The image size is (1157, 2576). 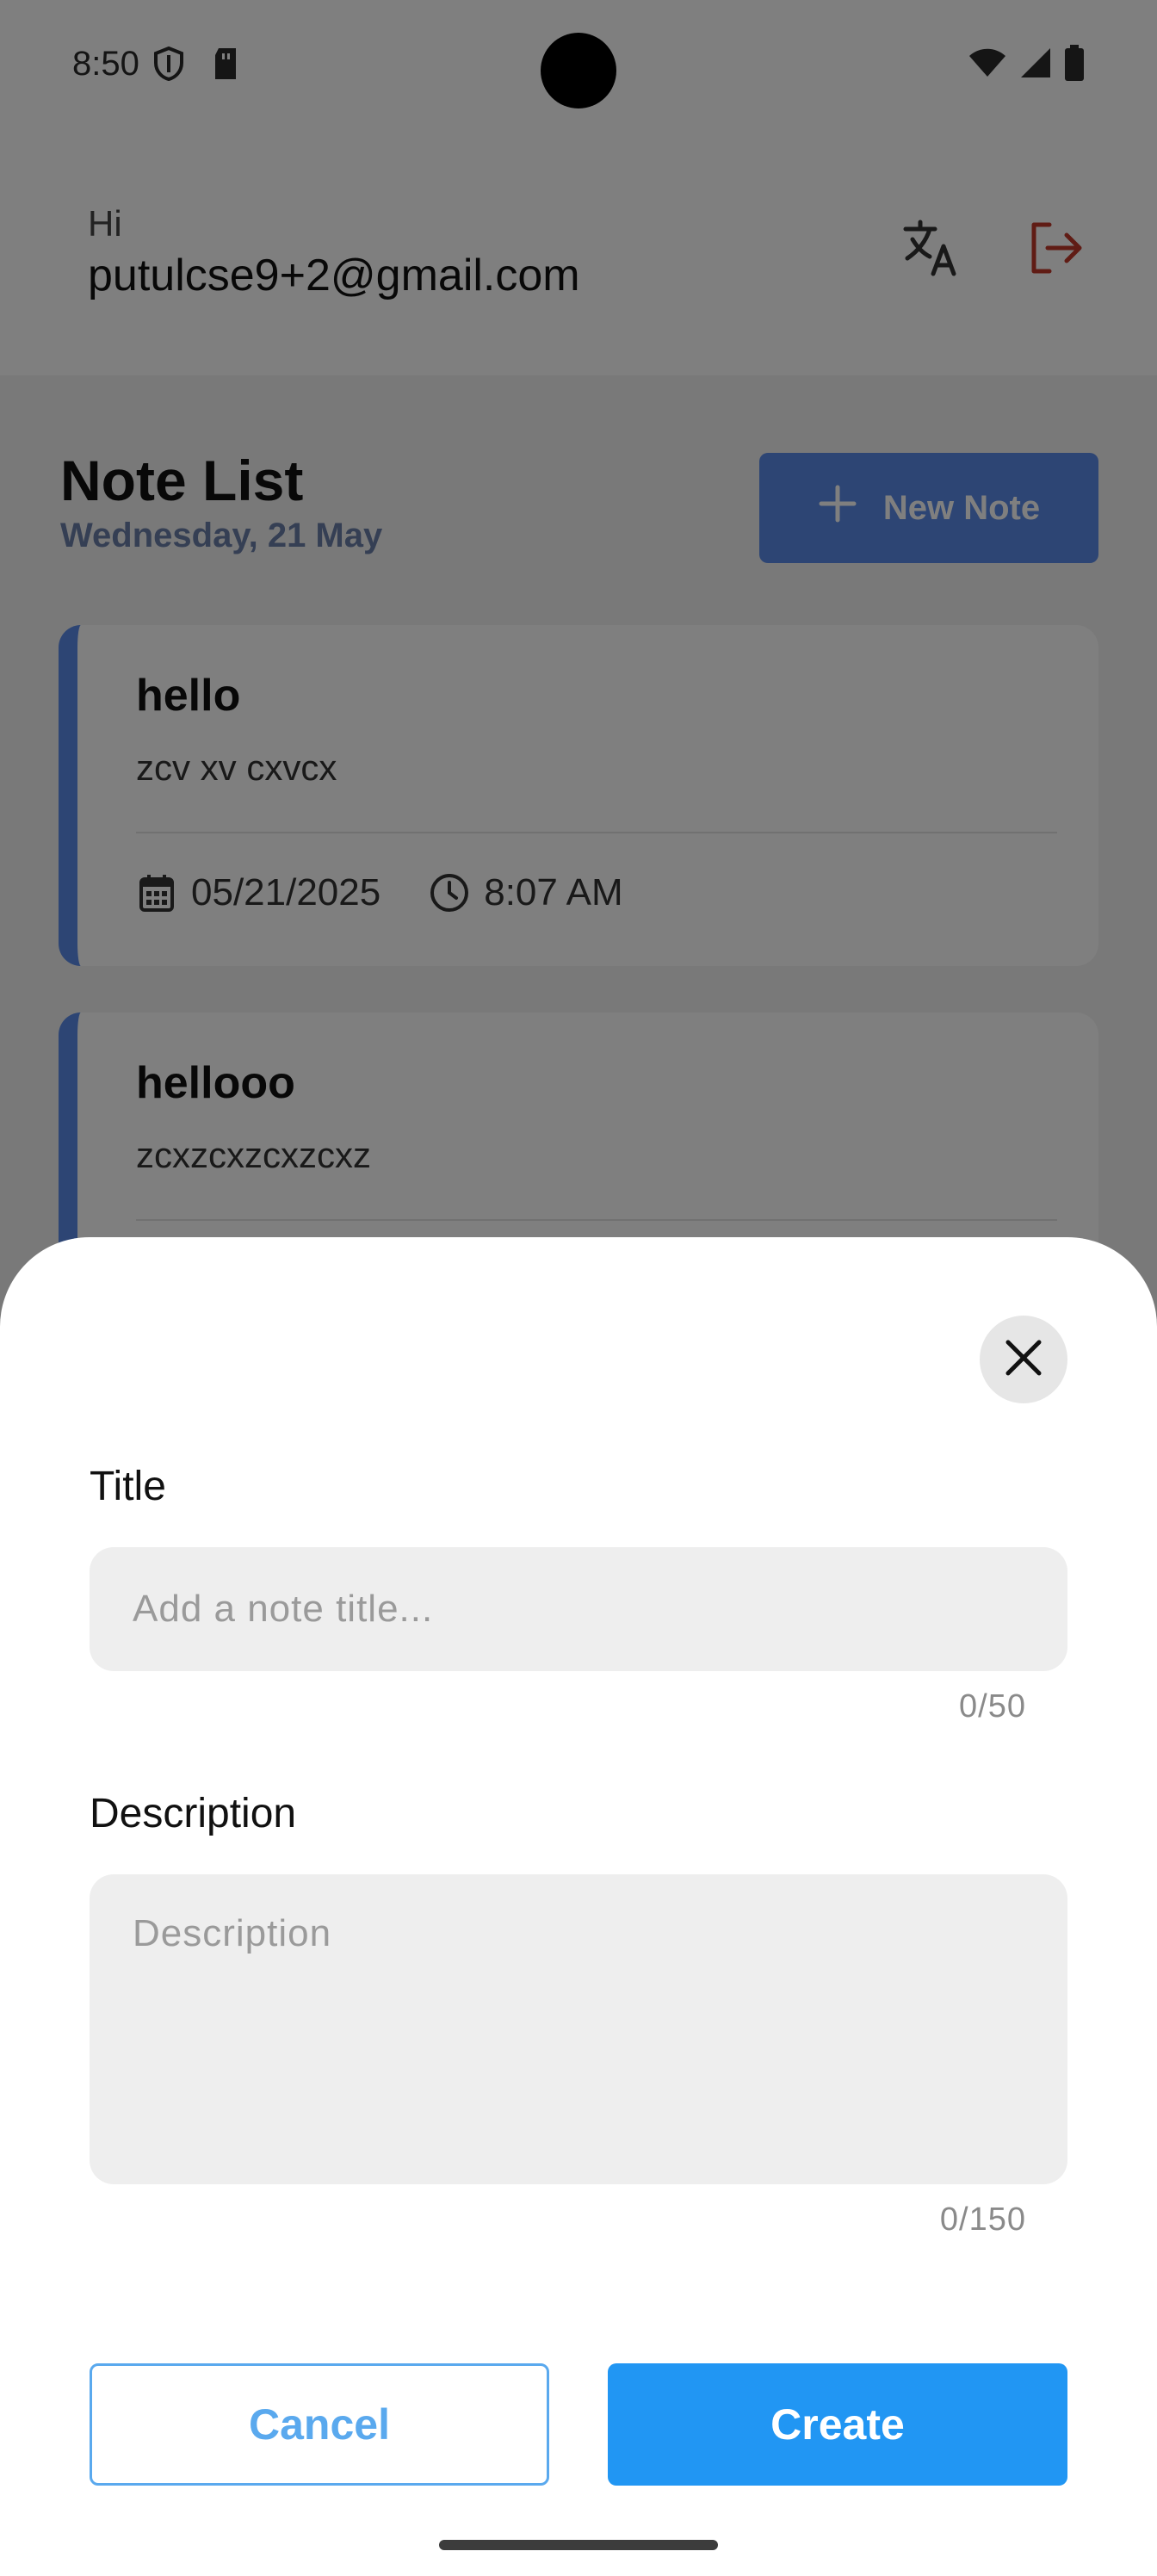 What do you see at coordinates (838, 2424) in the screenshot?
I see `create-button: Create` at bounding box center [838, 2424].